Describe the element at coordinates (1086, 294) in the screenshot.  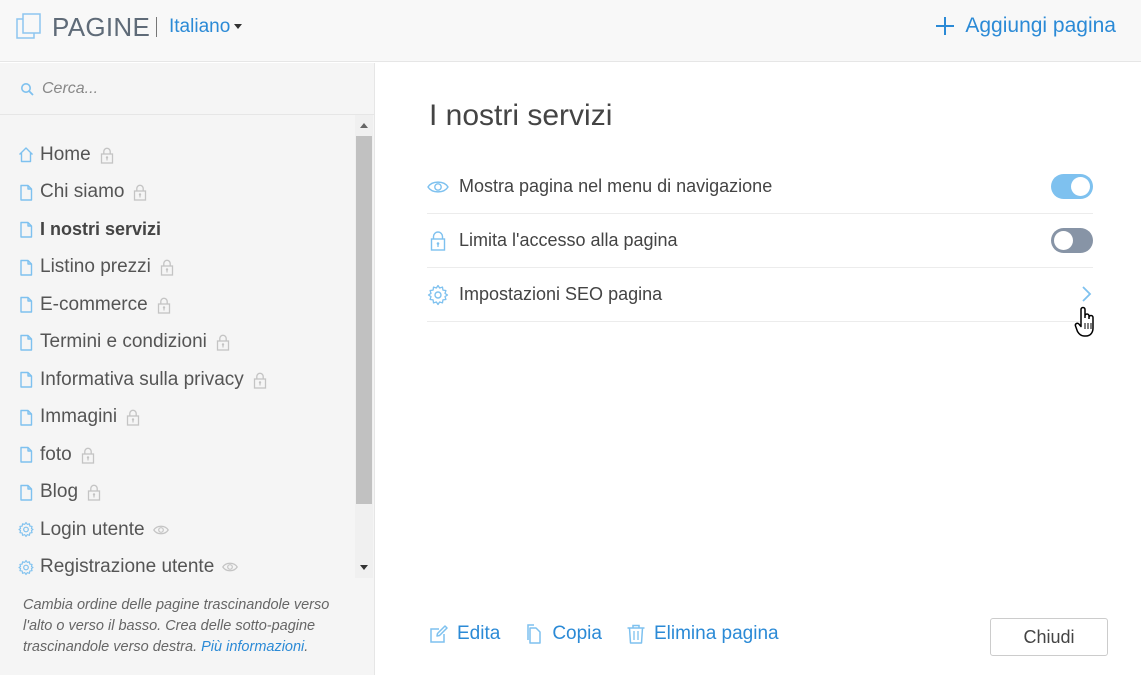
I see `chevron-right-icon` at that location.